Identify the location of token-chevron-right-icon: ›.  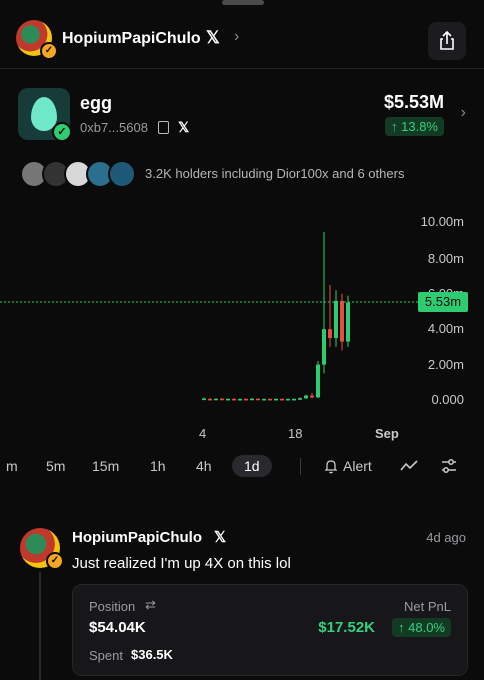
(463, 113).